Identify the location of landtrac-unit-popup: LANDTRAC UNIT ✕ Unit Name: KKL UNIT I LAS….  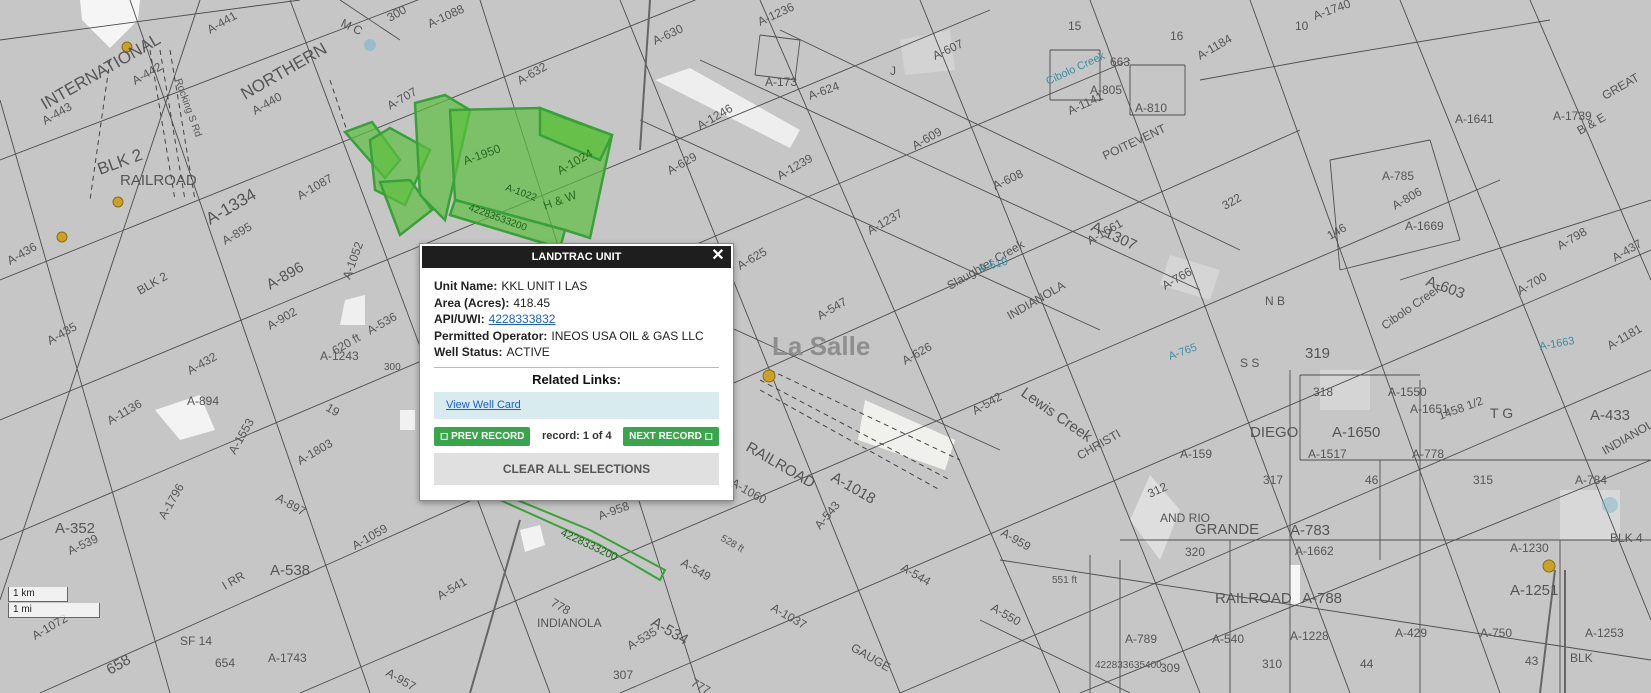
(576, 372).